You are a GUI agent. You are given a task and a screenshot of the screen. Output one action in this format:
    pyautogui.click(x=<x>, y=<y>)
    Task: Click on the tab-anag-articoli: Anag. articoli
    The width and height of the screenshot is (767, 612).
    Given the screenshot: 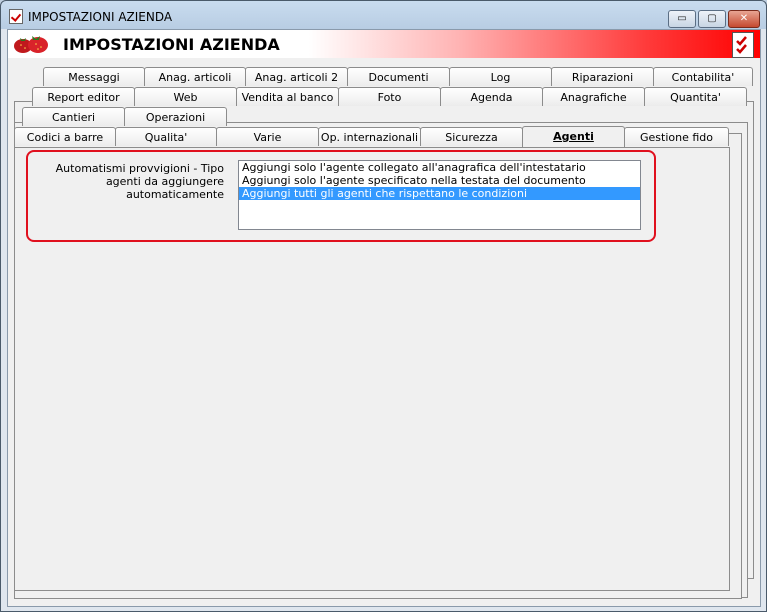 What is the action you would take?
    pyautogui.click(x=195, y=76)
    